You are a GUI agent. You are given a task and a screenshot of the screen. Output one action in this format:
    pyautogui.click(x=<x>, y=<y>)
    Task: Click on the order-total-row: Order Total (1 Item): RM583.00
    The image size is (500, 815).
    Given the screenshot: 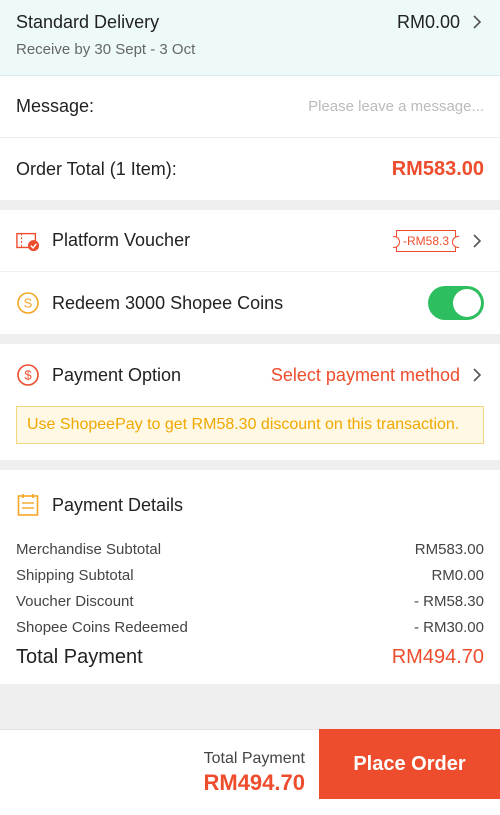 What is the action you would take?
    pyautogui.click(x=250, y=169)
    